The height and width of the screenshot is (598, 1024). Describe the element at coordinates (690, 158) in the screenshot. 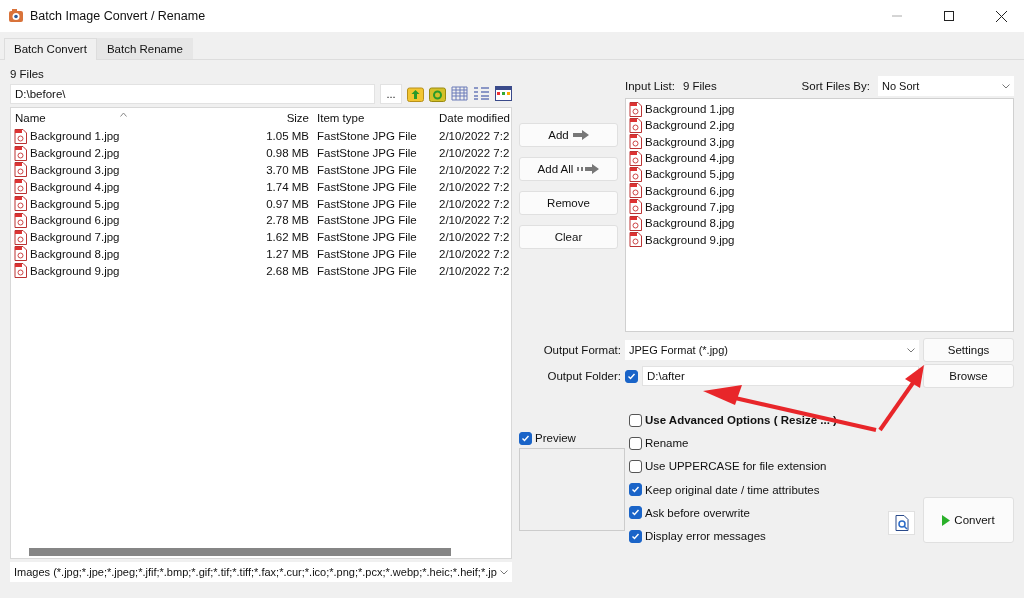

I see `list-item: Background 4.jpg` at that location.